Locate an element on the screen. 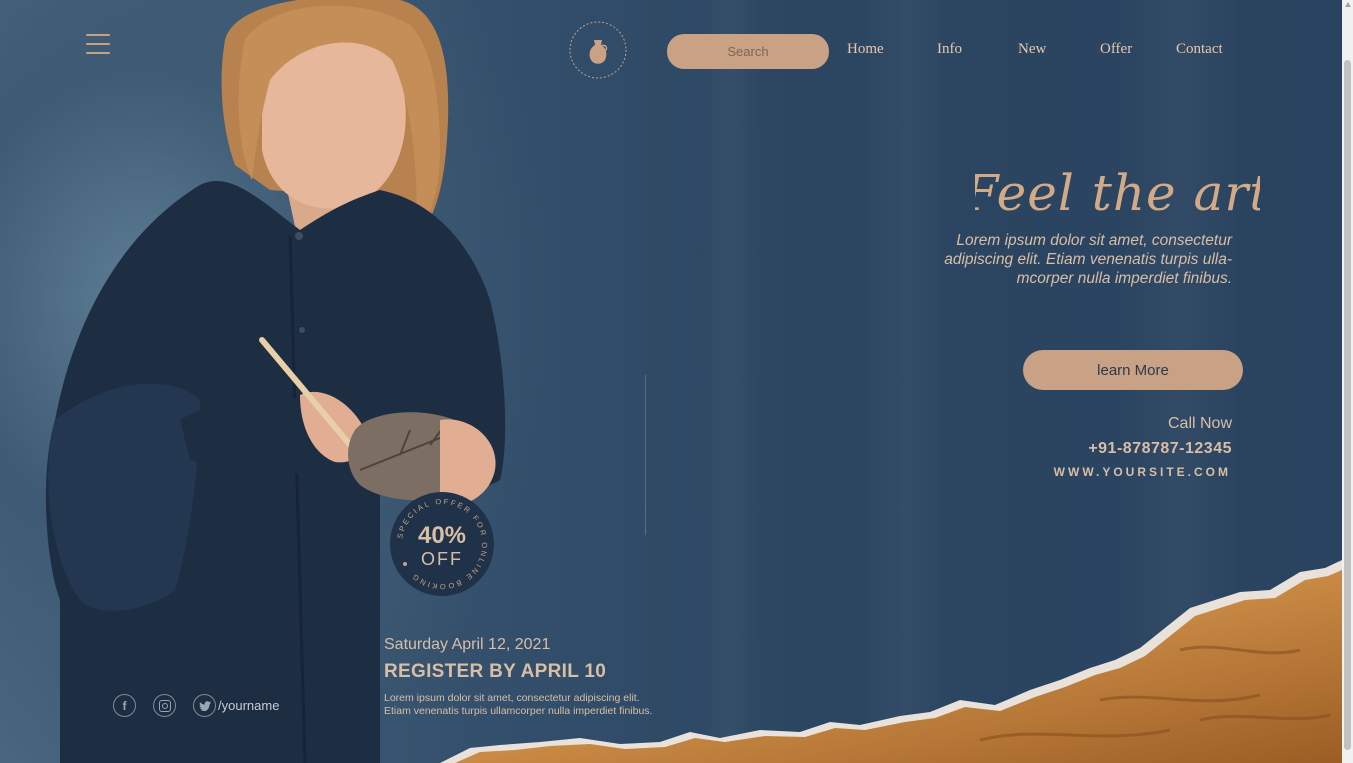 The height and width of the screenshot is (763, 1353). logo-icon is located at coordinates (598, 50).